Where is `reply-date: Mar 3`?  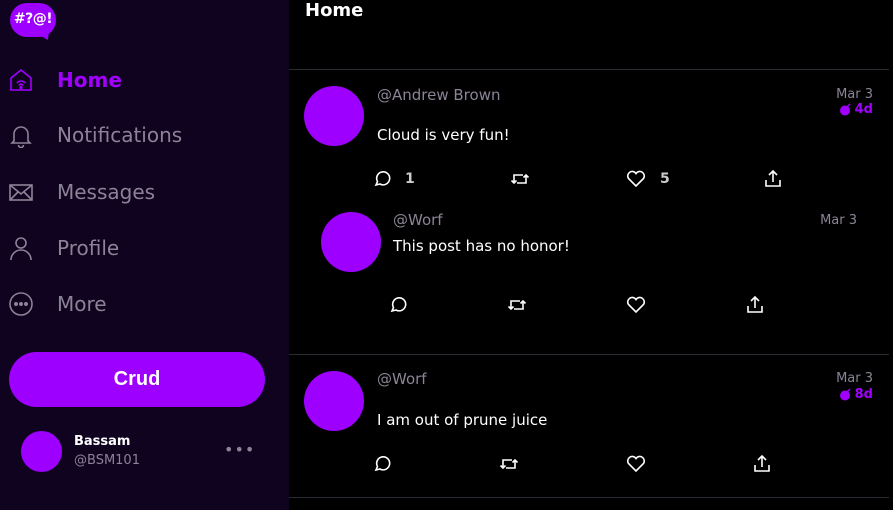
reply-date: Mar 3 is located at coordinates (838, 220).